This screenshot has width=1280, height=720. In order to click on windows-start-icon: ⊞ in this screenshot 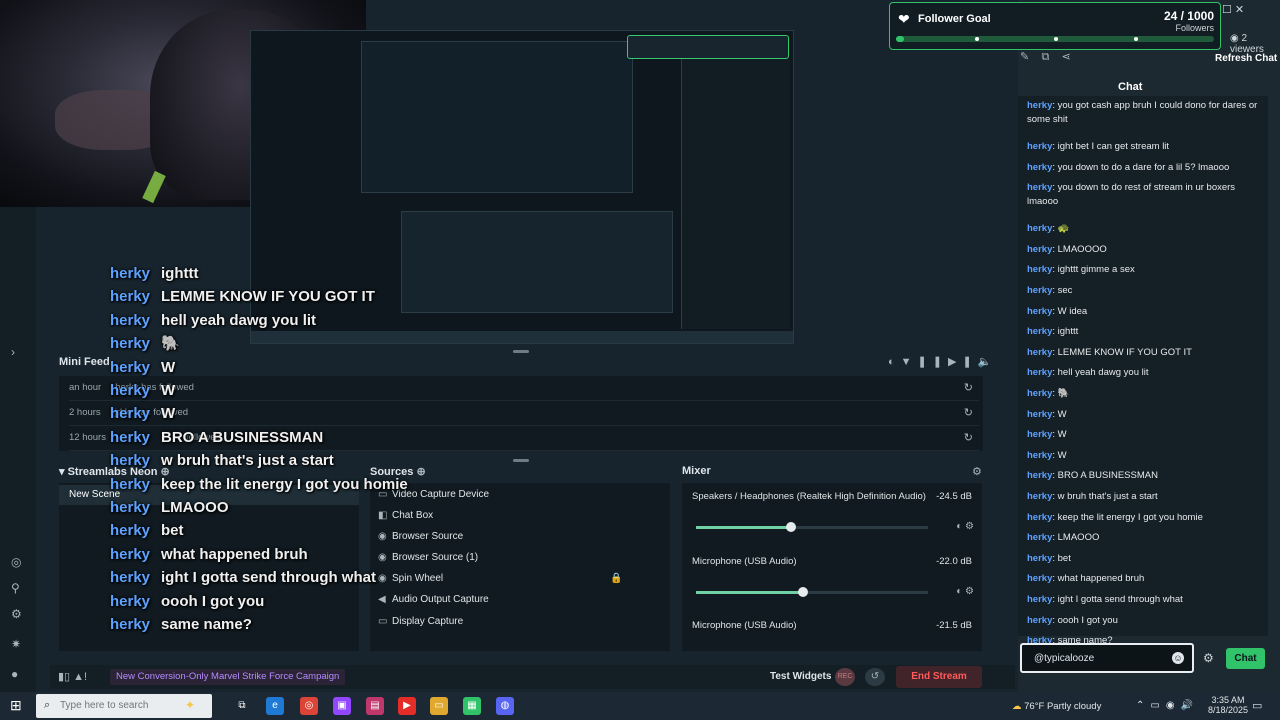, I will do `click(16, 705)`.